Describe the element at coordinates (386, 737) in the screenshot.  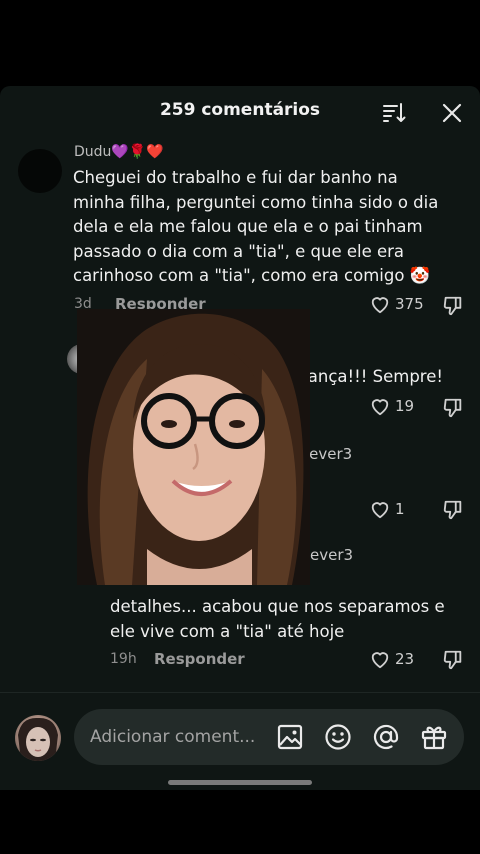
I see `mention-icon` at that location.